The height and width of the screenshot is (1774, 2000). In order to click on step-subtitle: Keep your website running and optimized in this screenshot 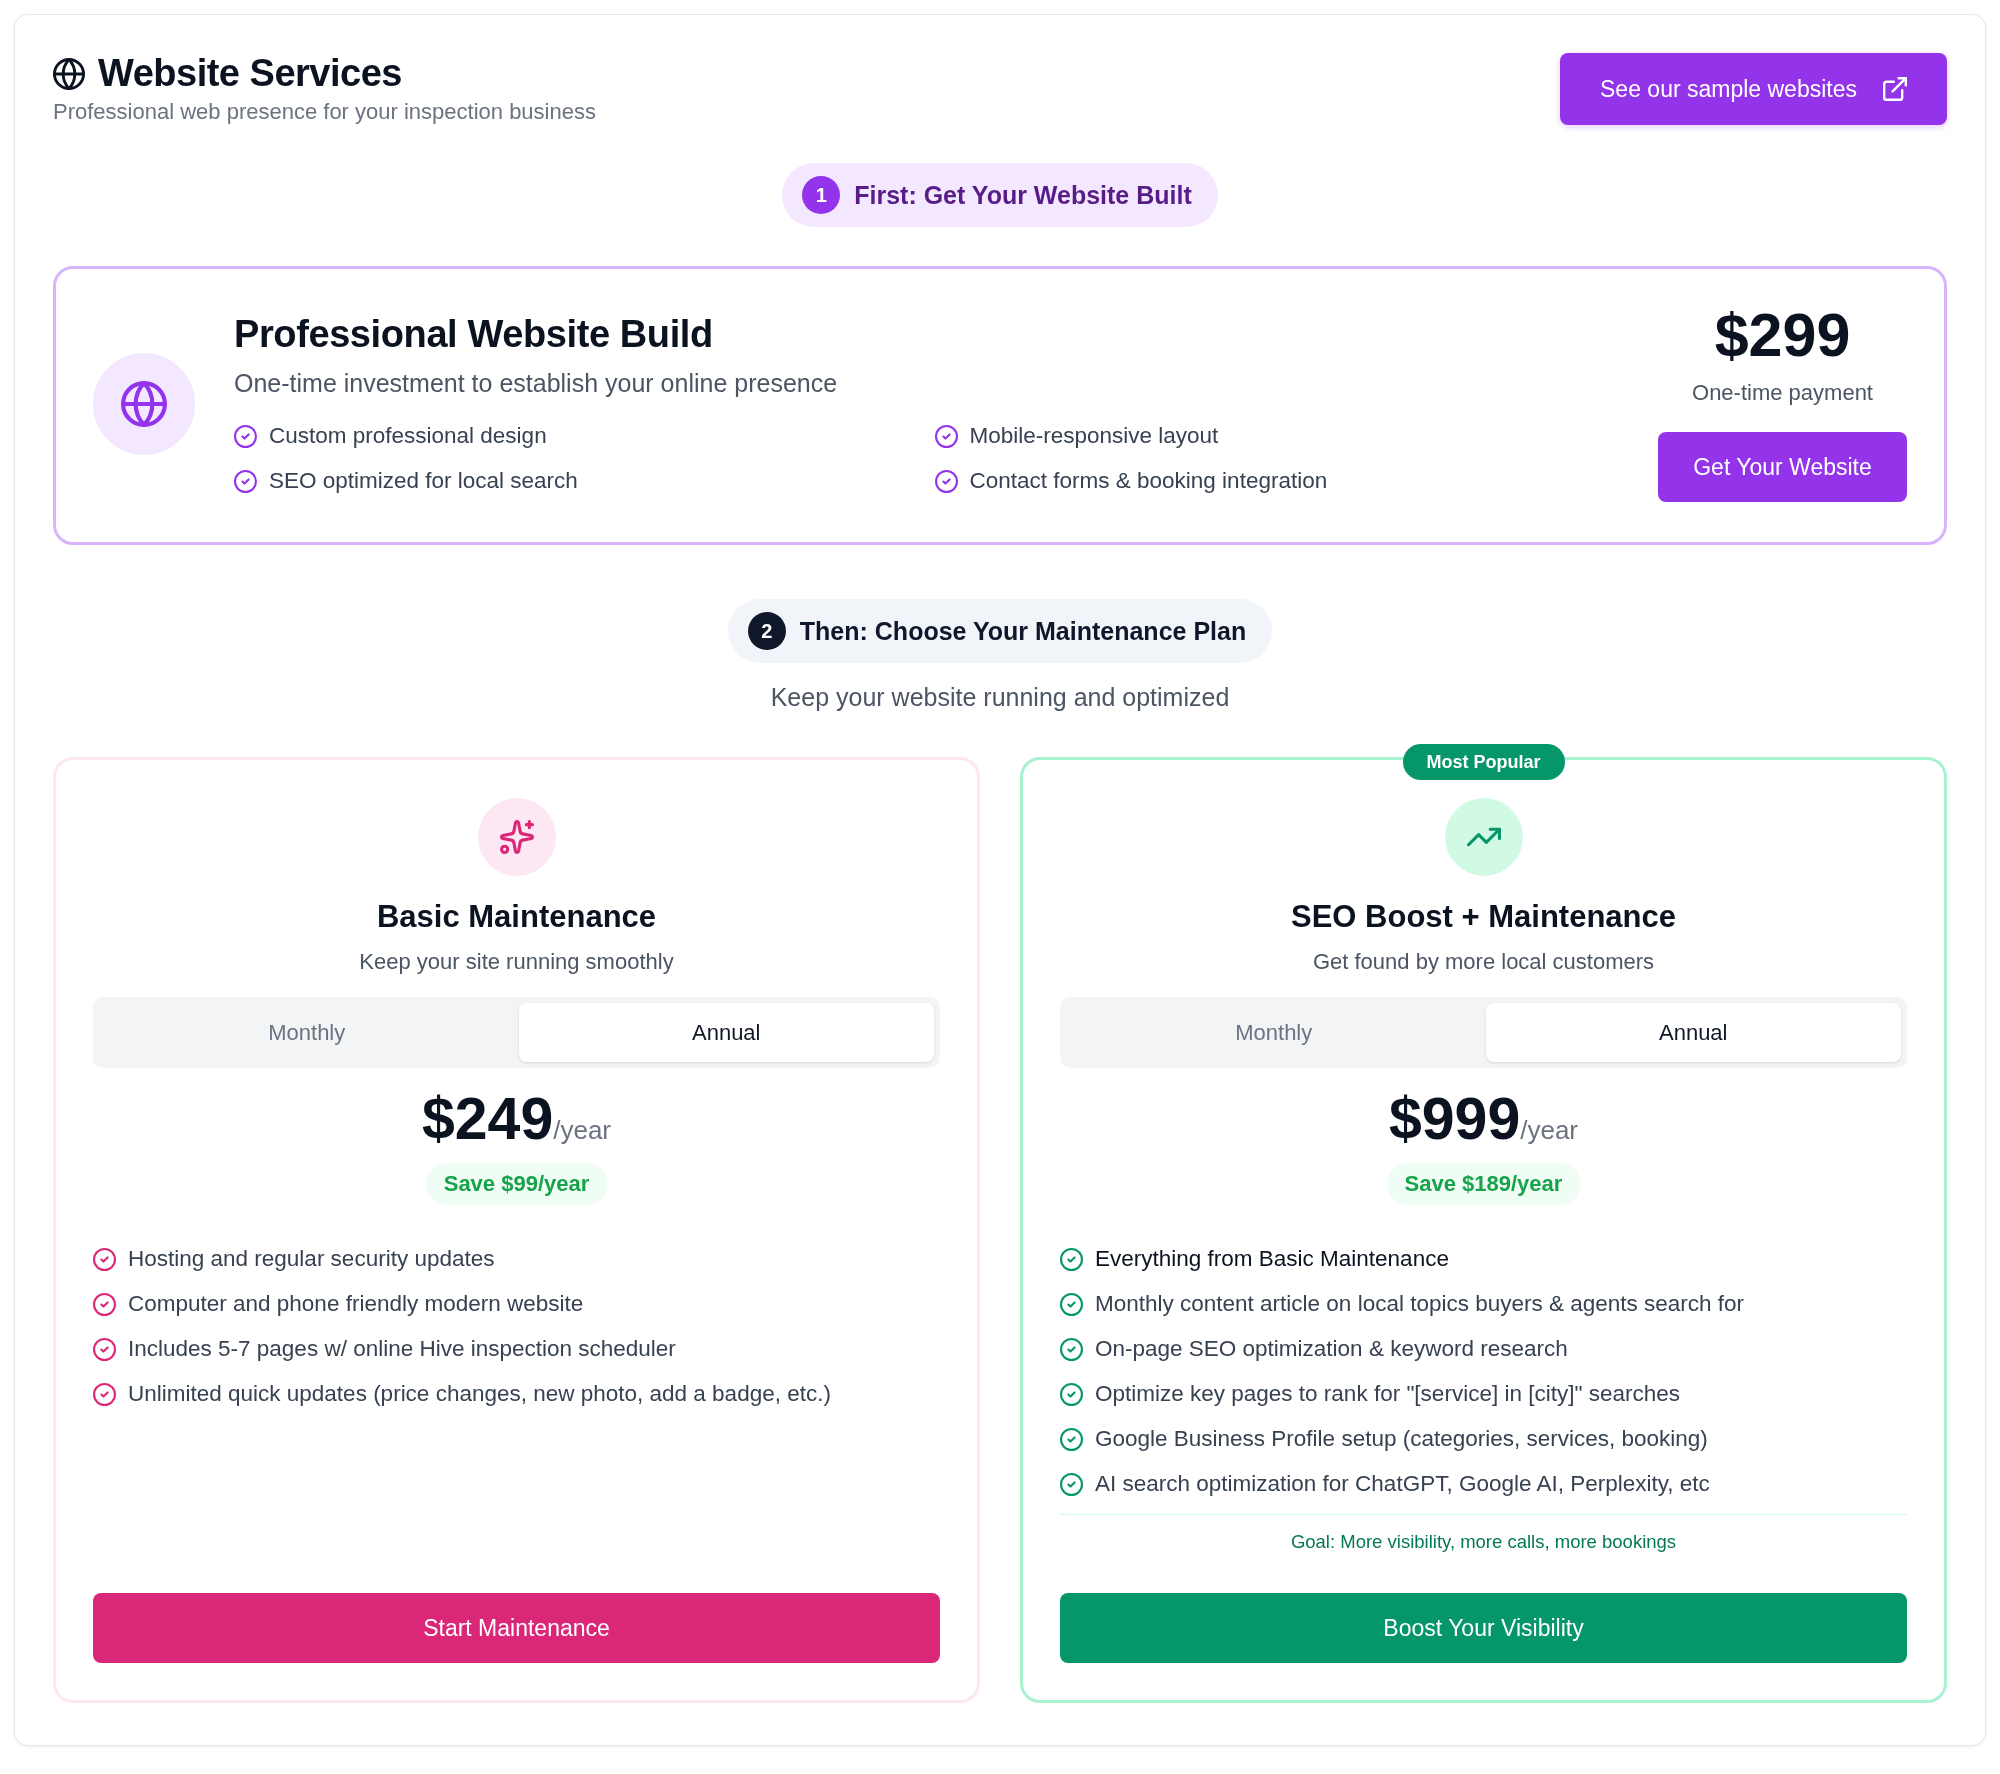, I will do `click(1000, 697)`.